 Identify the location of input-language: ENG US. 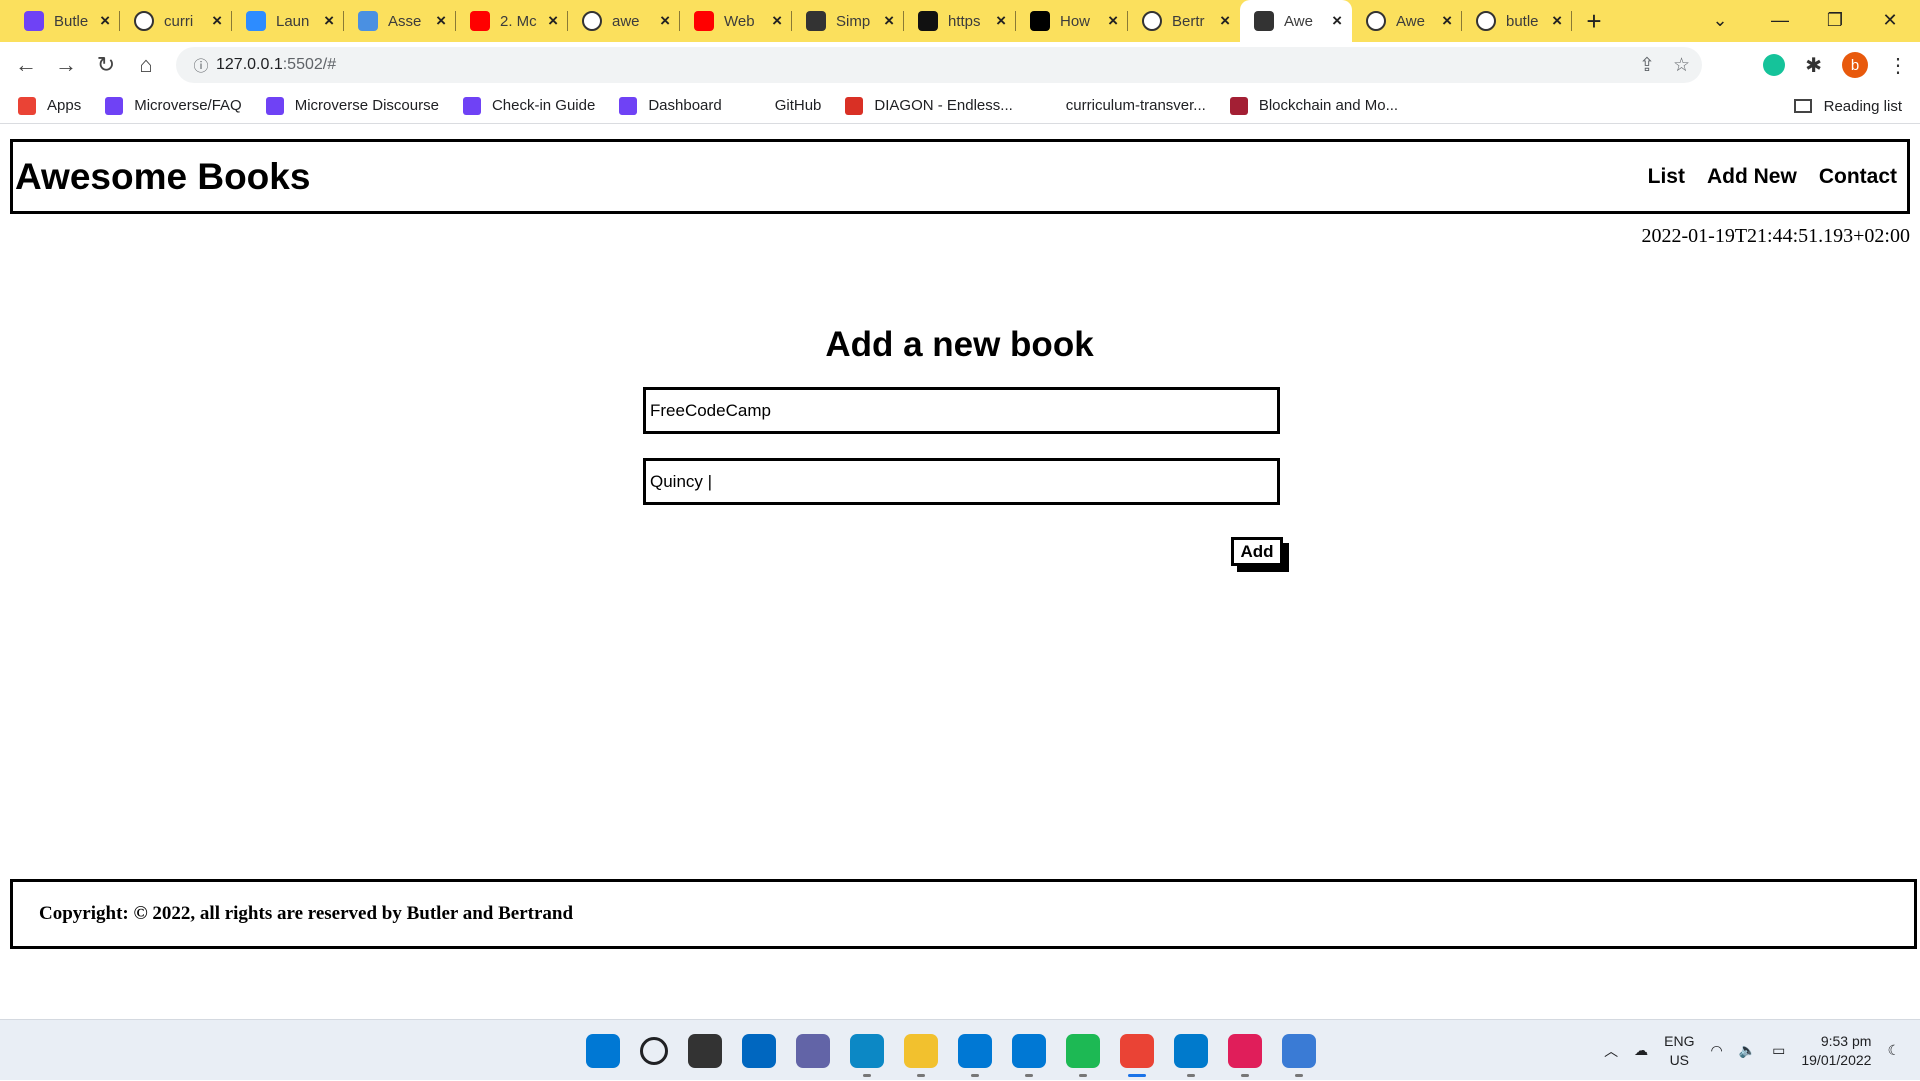
(1679, 1051).